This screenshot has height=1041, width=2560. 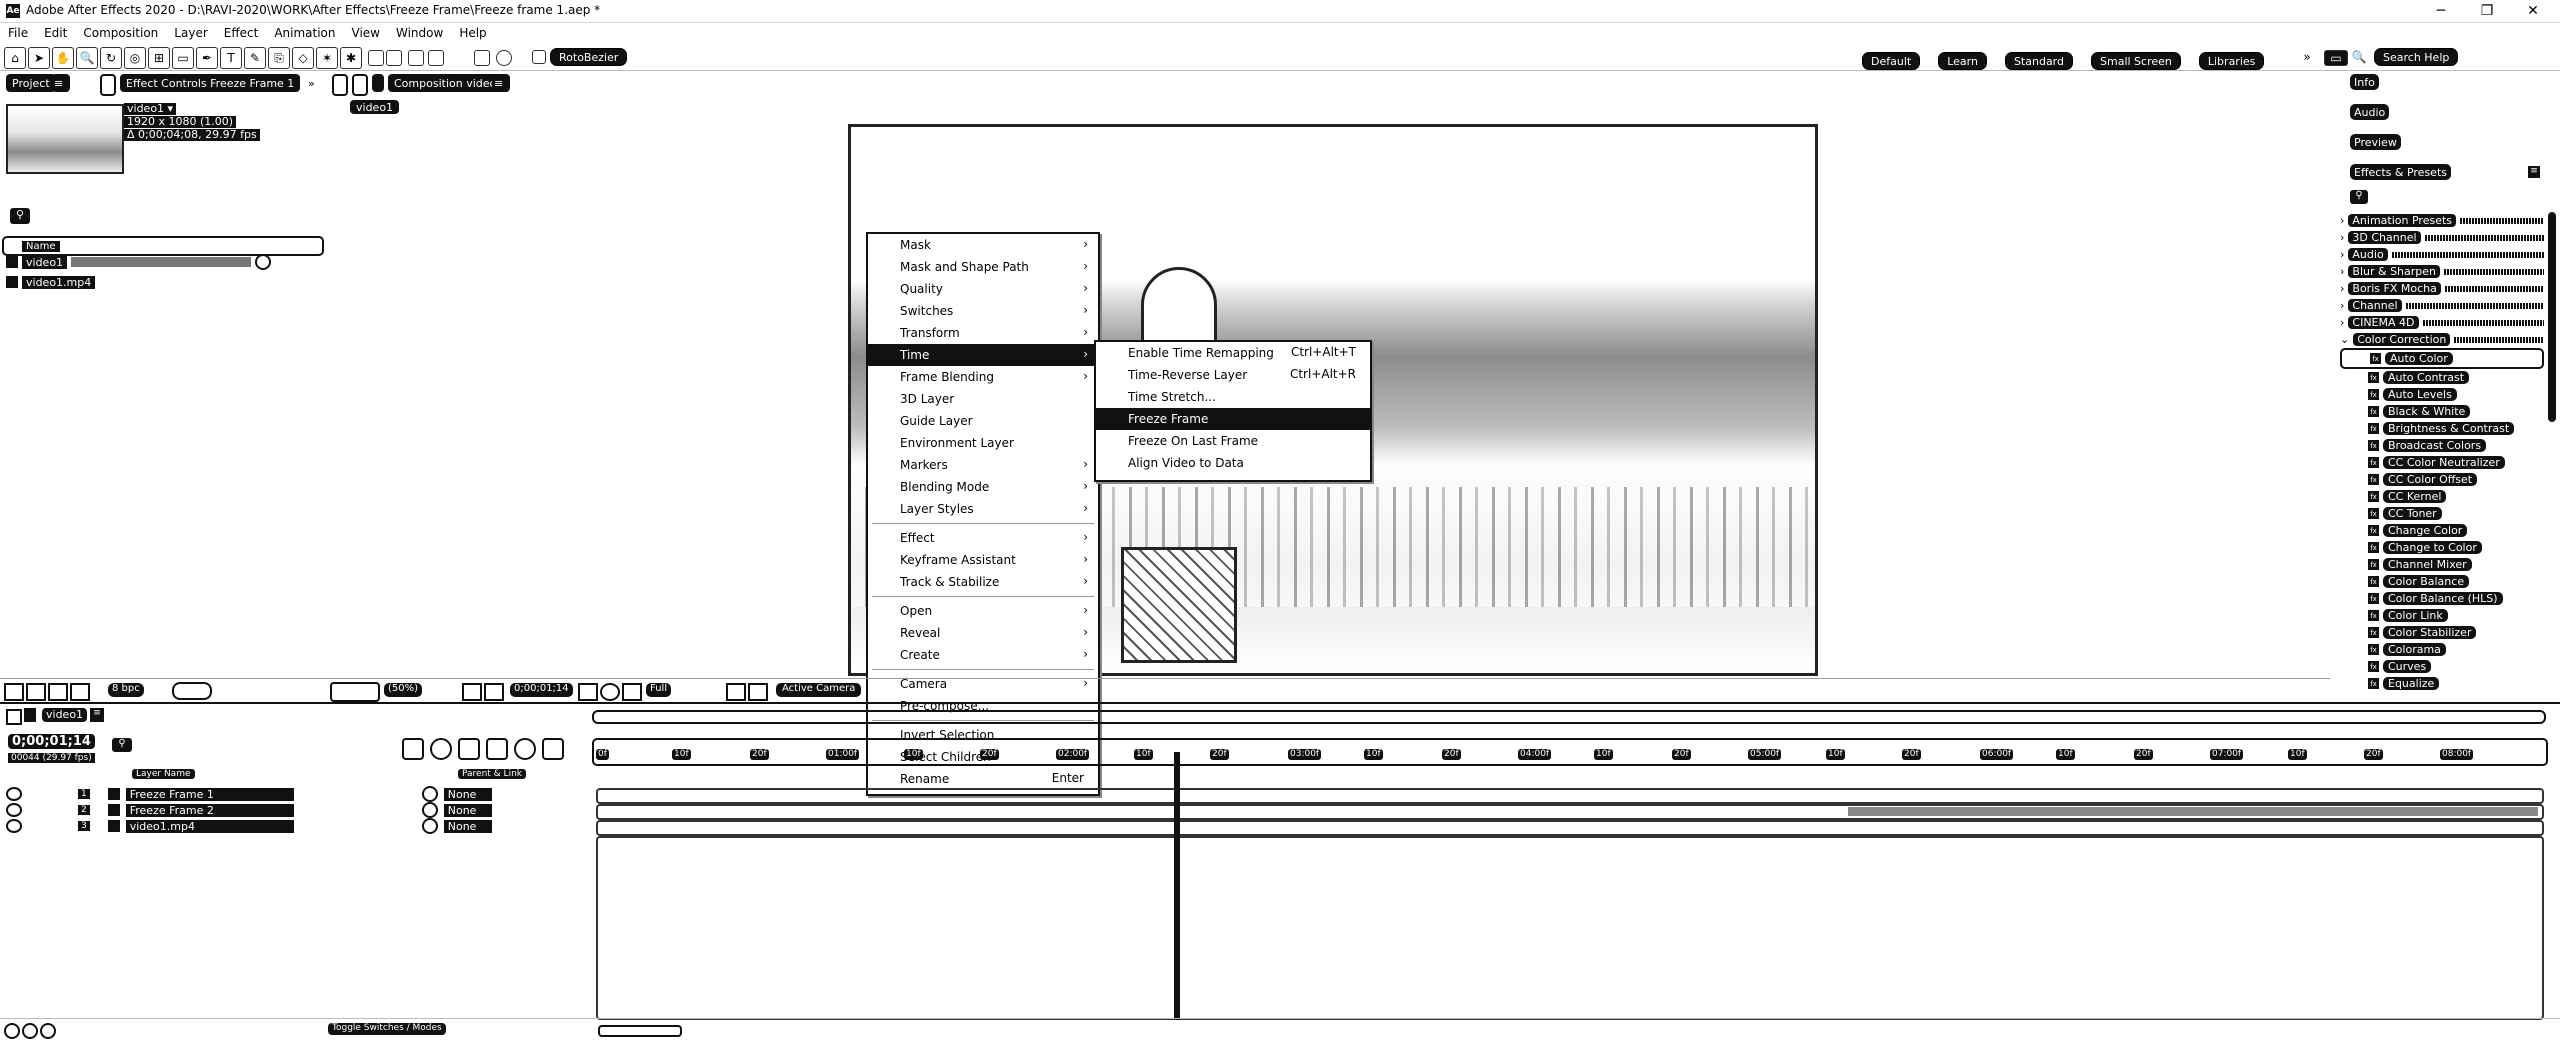 What do you see at coordinates (311, 83) in the screenshot?
I see `expand-panels-chevron-icon: »` at bounding box center [311, 83].